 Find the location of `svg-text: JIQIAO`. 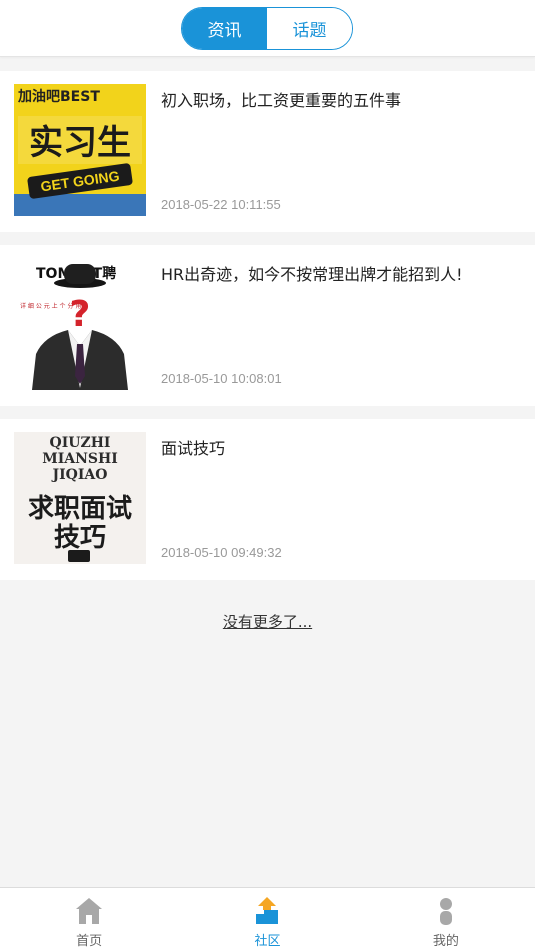

svg-text: JIQIAO is located at coordinates (79, 475).